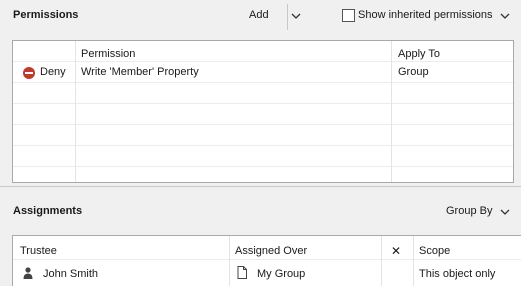  What do you see at coordinates (469, 211) in the screenshot?
I see `group-by-button: Group By` at bounding box center [469, 211].